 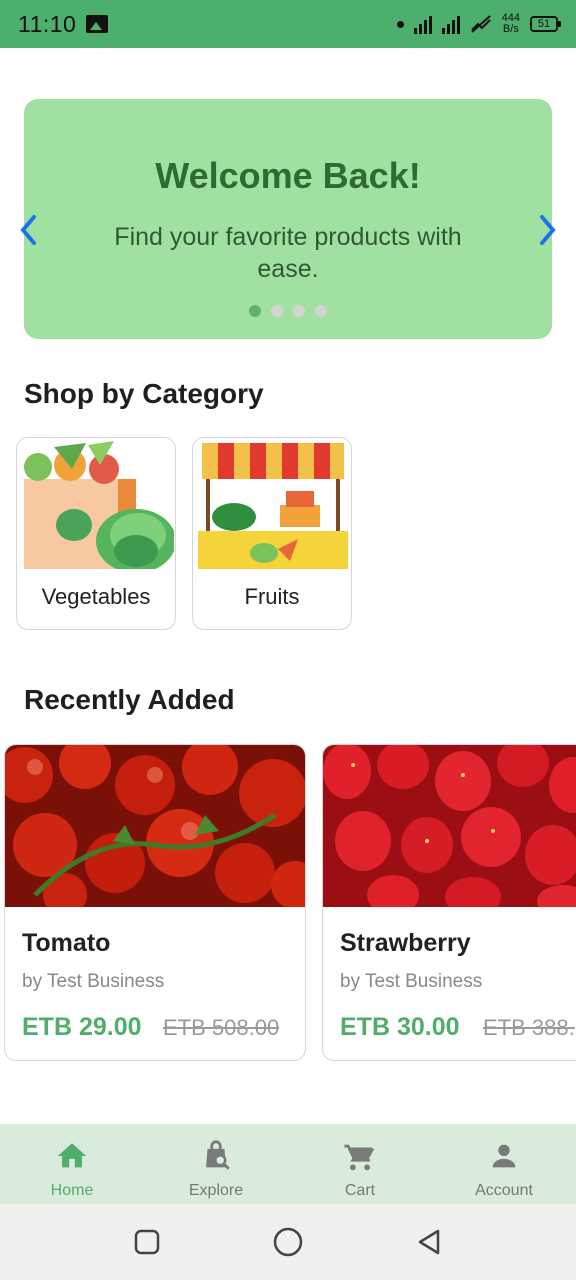 I want to click on strawberry-photo, so click(x=449, y=826).